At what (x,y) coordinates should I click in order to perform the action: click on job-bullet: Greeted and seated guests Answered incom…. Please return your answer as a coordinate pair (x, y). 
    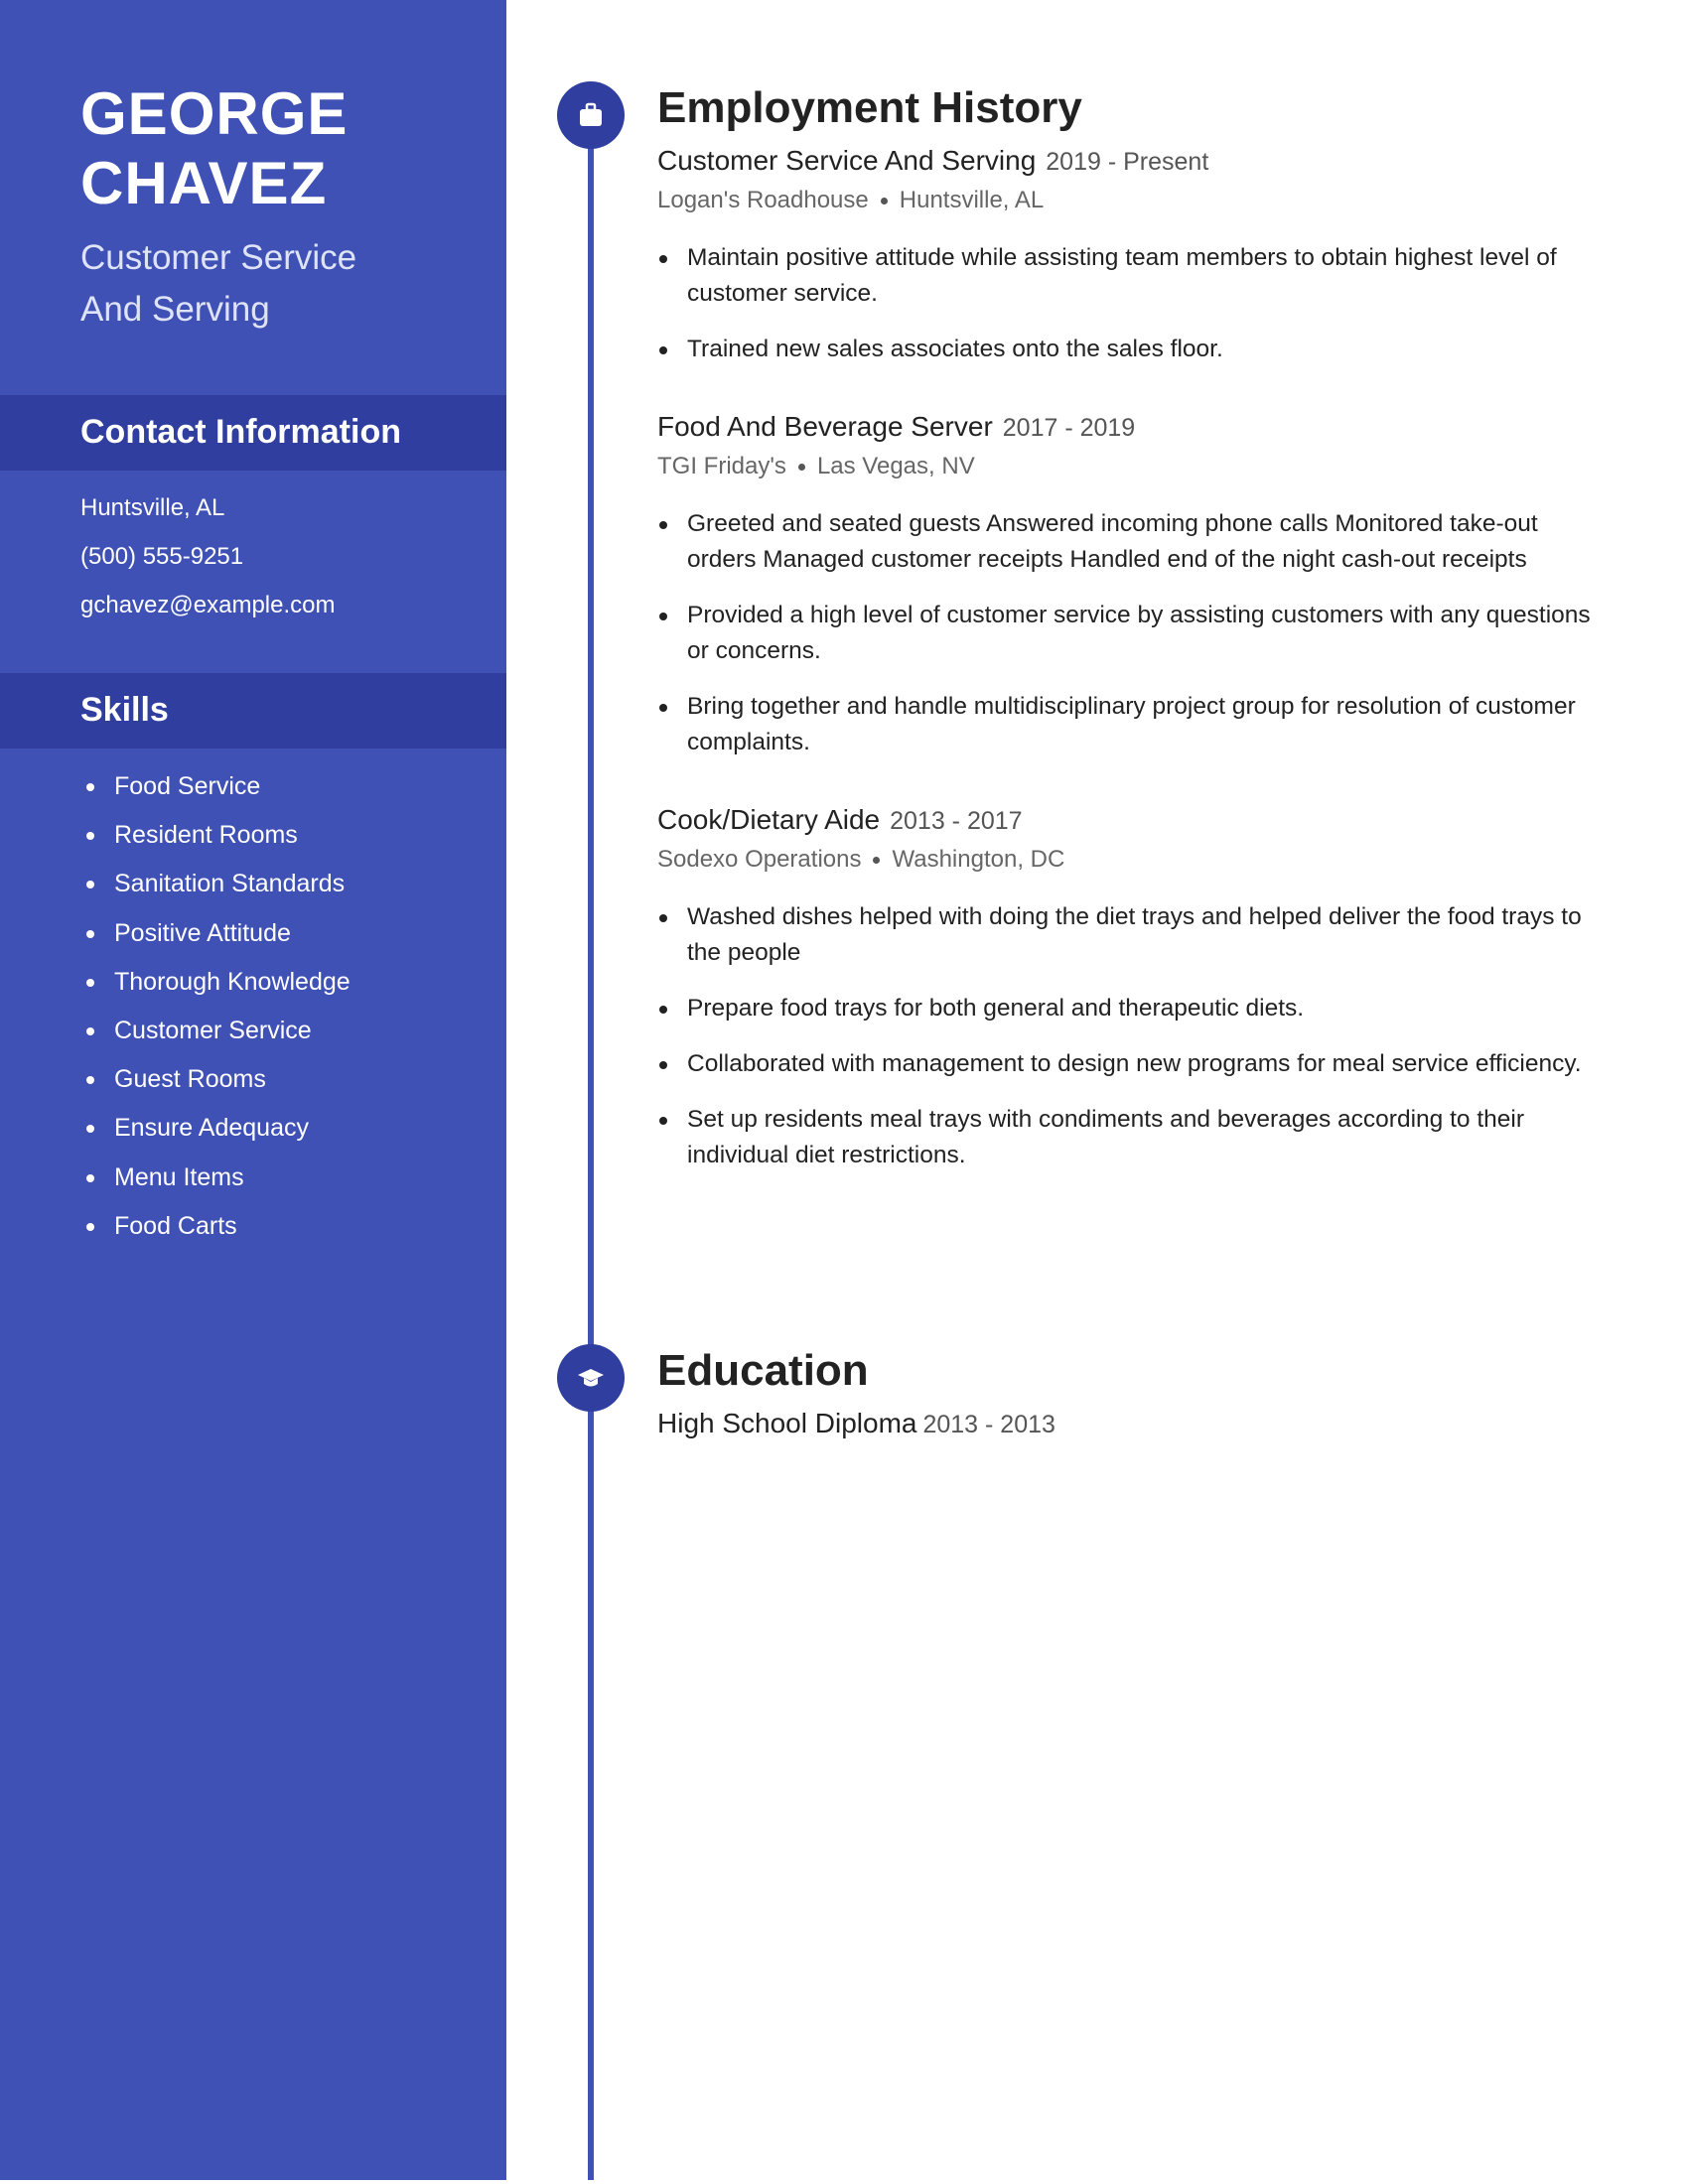
    Looking at the image, I should click on (1134, 542).